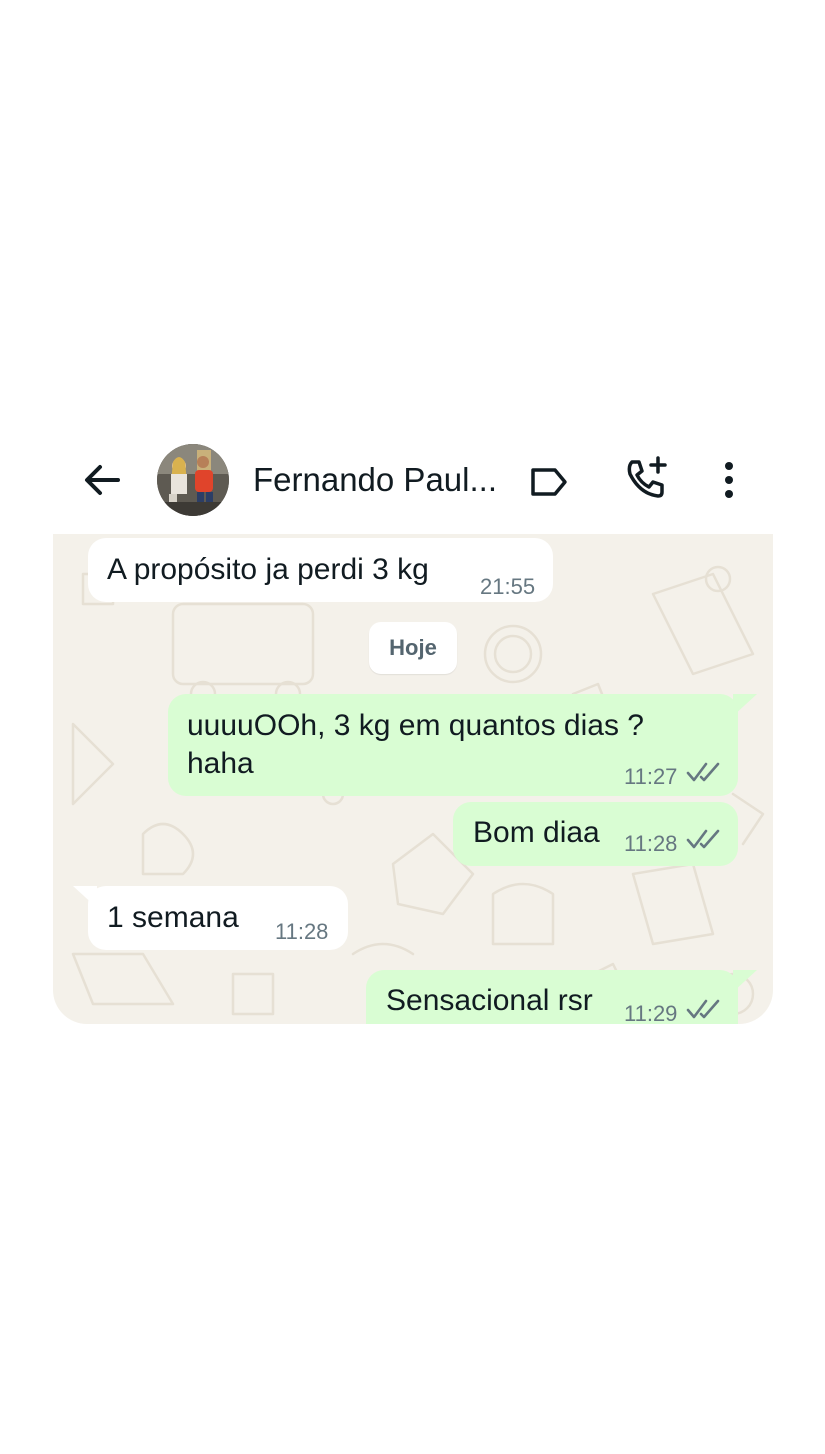 The image size is (825, 1454). What do you see at coordinates (173, 917) in the screenshot?
I see `message-text: 1 semana` at bounding box center [173, 917].